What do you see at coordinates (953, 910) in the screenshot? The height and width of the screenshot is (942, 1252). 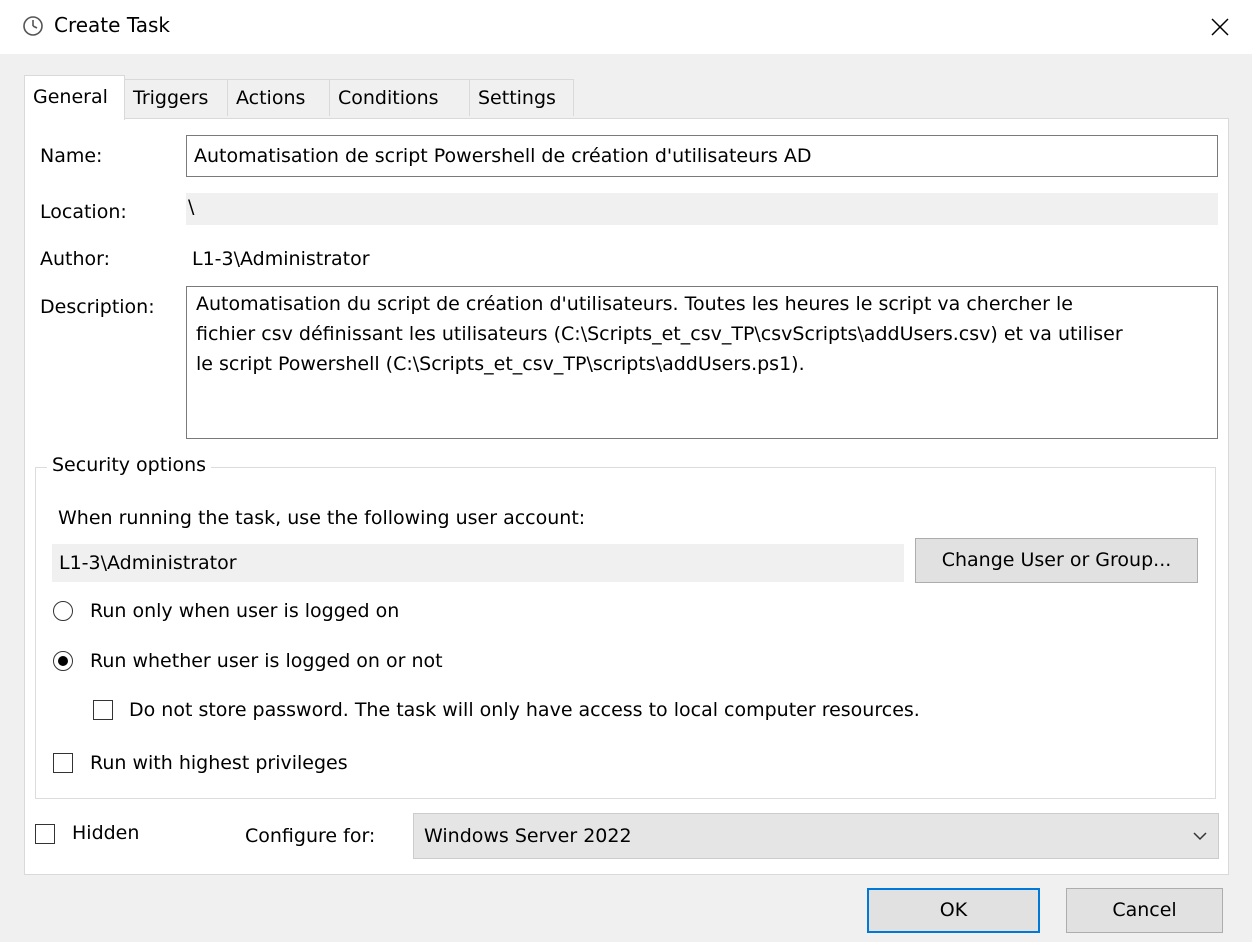 I see `ok-button: OK` at bounding box center [953, 910].